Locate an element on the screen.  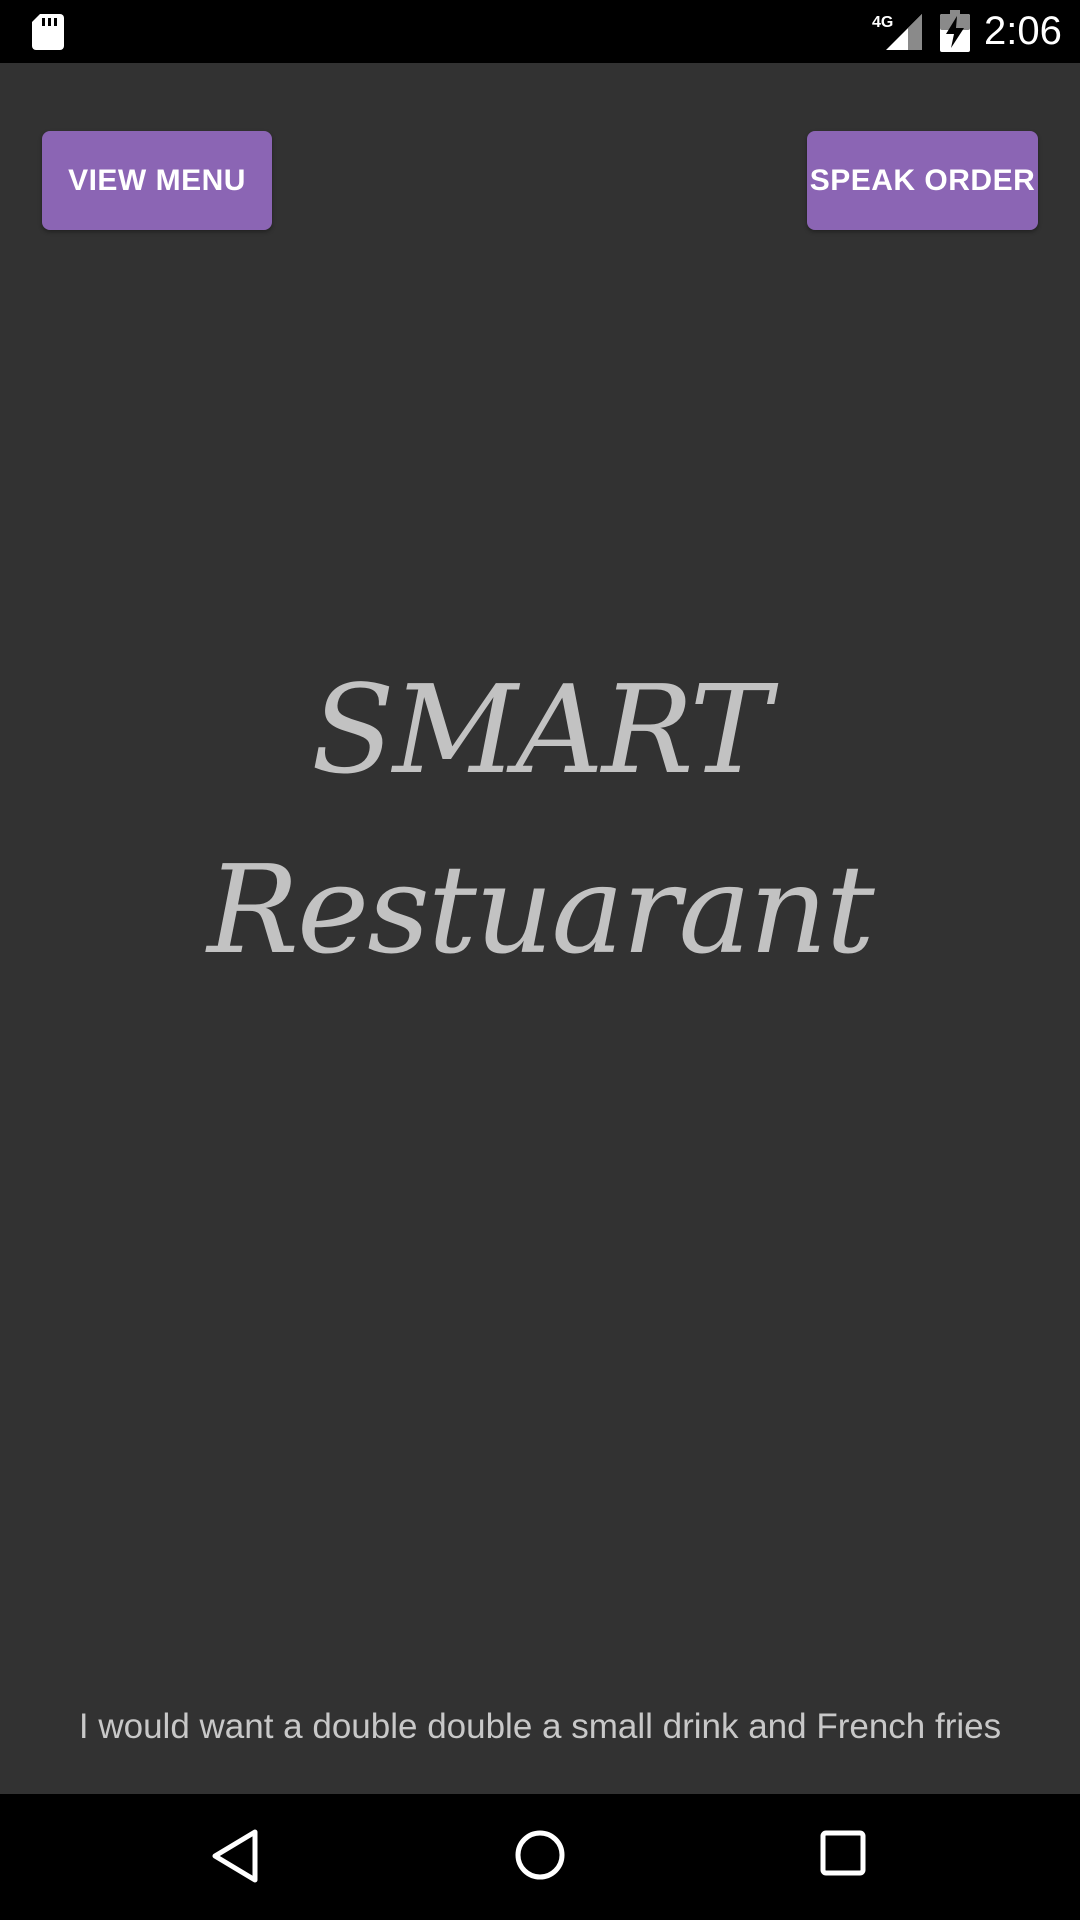
back-icon is located at coordinates (235, 1856).